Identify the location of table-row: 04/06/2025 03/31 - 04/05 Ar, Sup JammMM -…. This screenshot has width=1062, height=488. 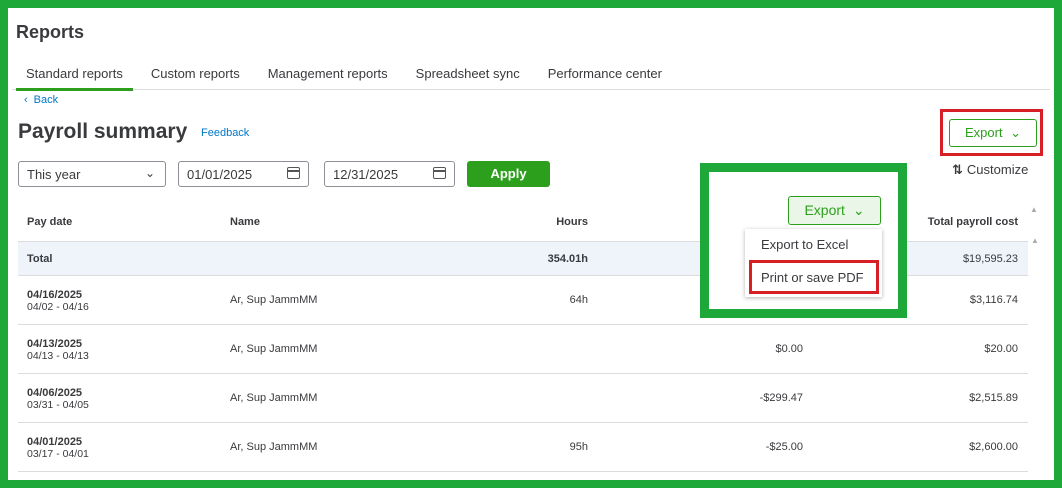
(523, 398).